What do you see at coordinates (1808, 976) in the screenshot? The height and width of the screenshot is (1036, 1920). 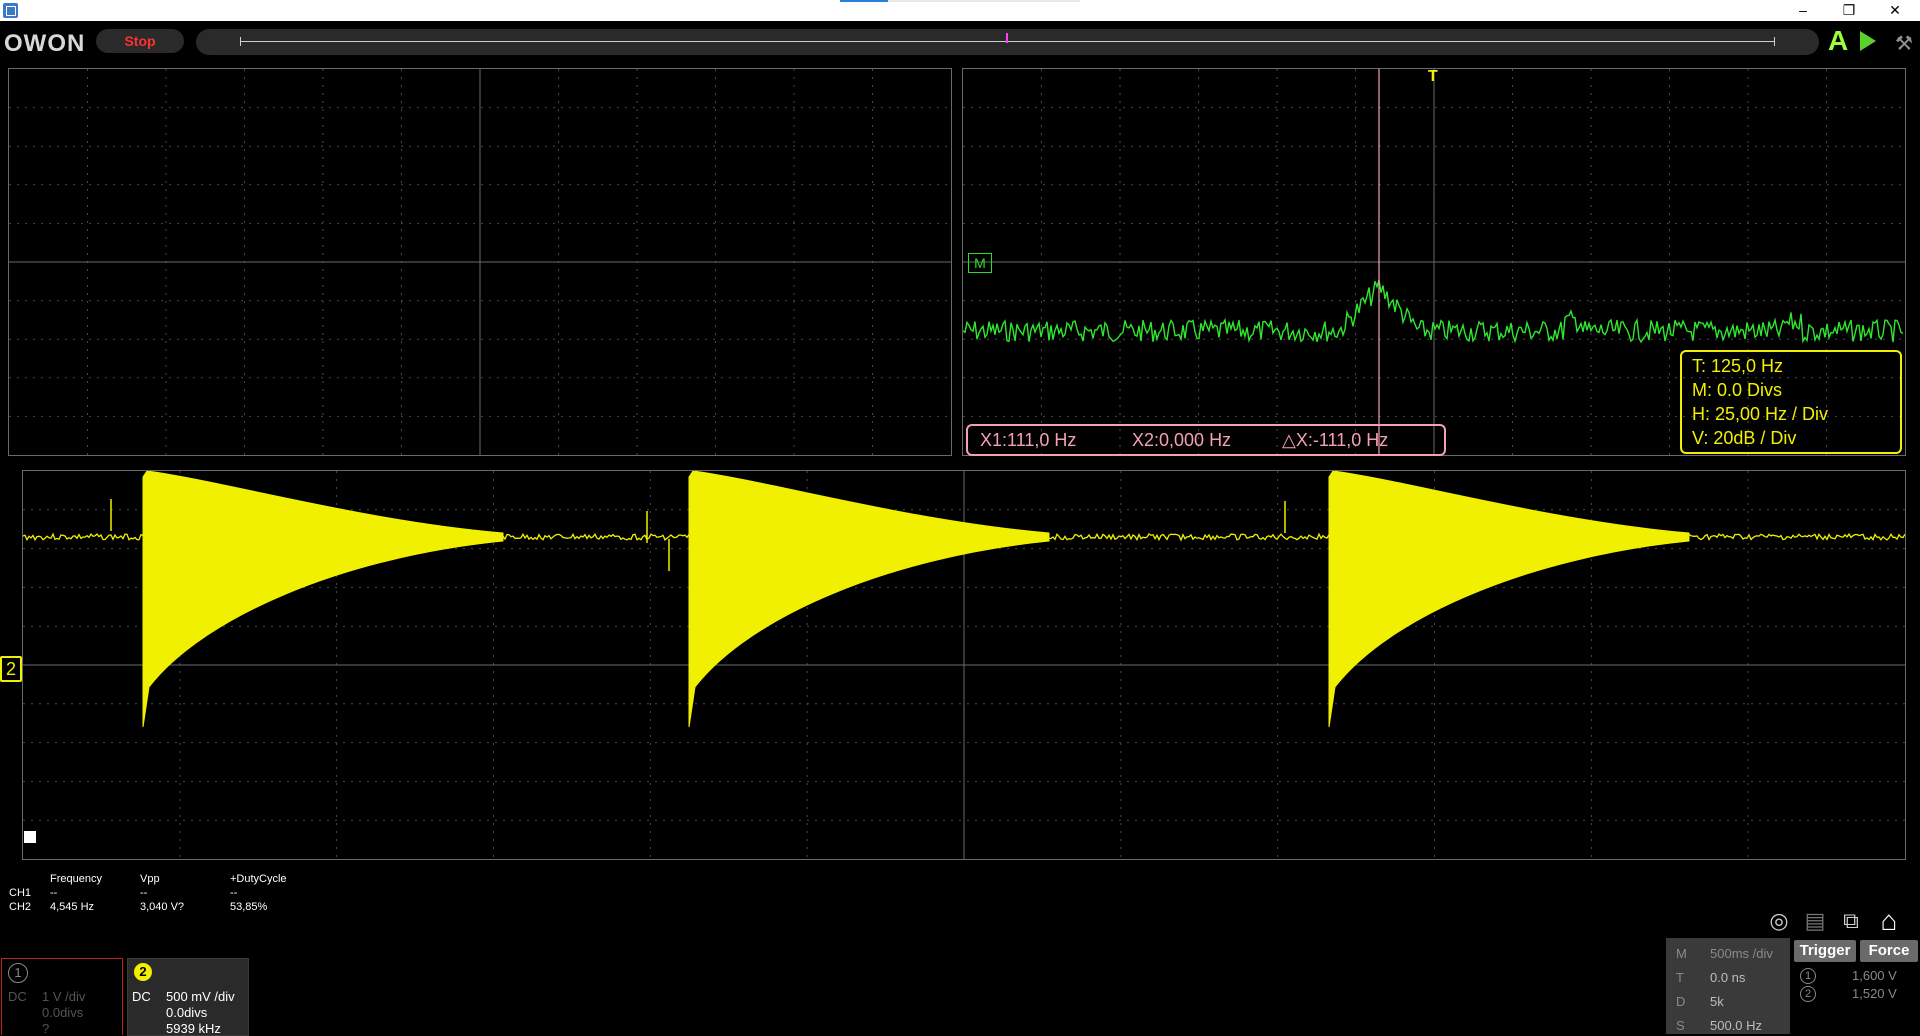 I see `trigger-level1-badge: 1` at bounding box center [1808, 976].